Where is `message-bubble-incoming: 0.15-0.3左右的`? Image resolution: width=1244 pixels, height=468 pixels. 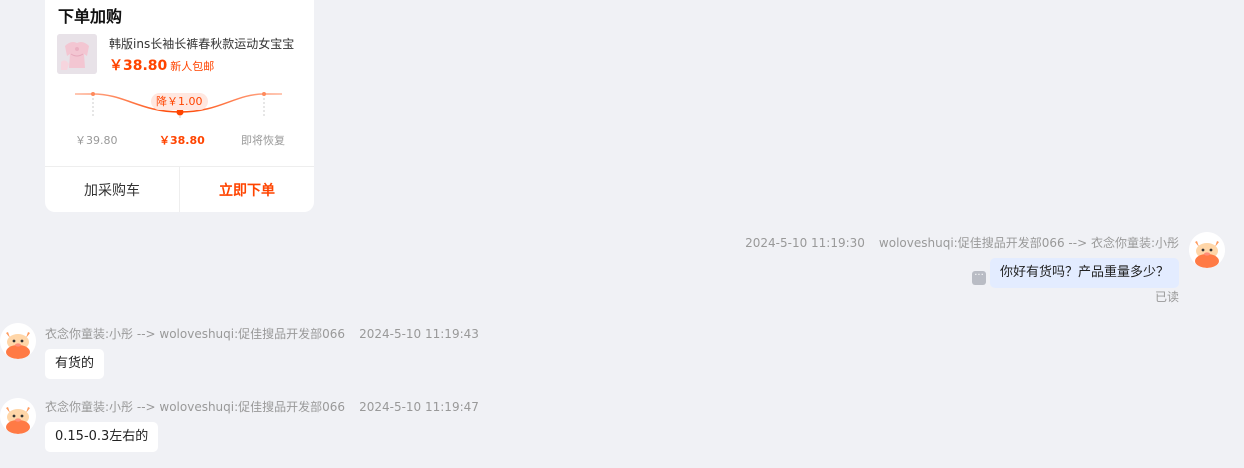
message-bubble-incoming: 0.15-0.3左右的 is located at coordinates (102, 437).